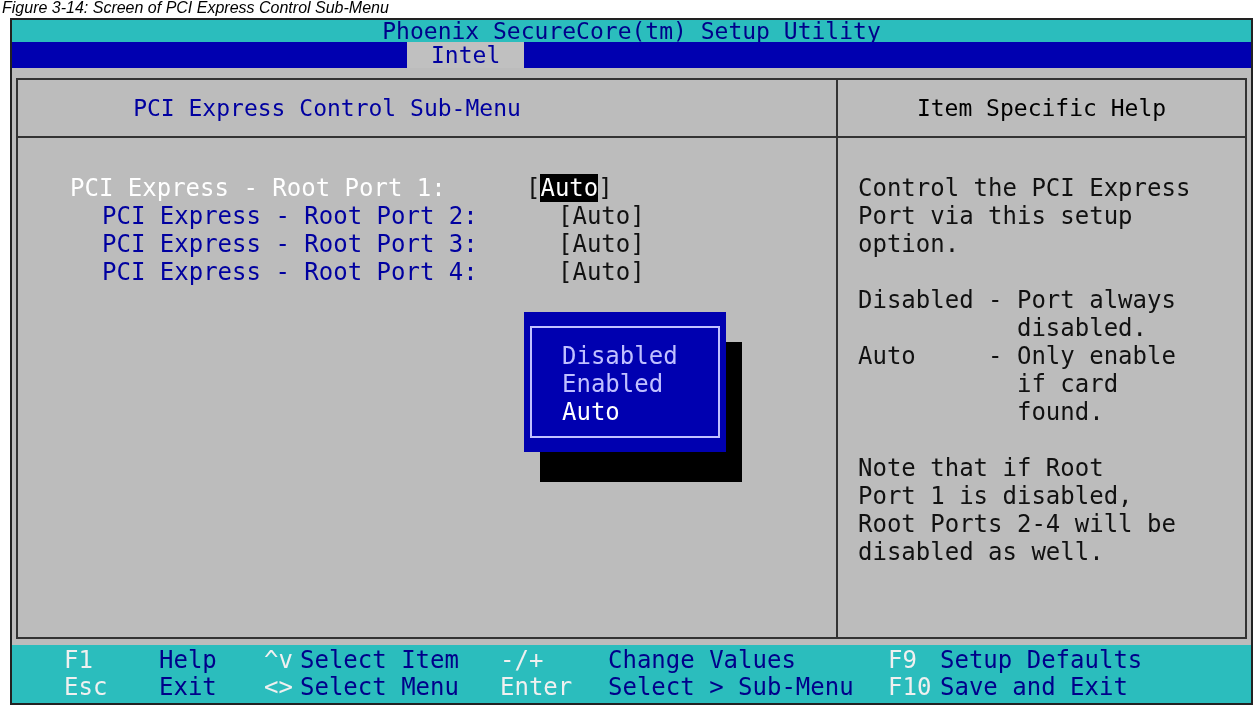 The height and width of the screenshot is (707, 1255). What do you see at coordinates (188, 687) in the screenshot?
I see `key-action: Exit` at bounding box center [188, 687].